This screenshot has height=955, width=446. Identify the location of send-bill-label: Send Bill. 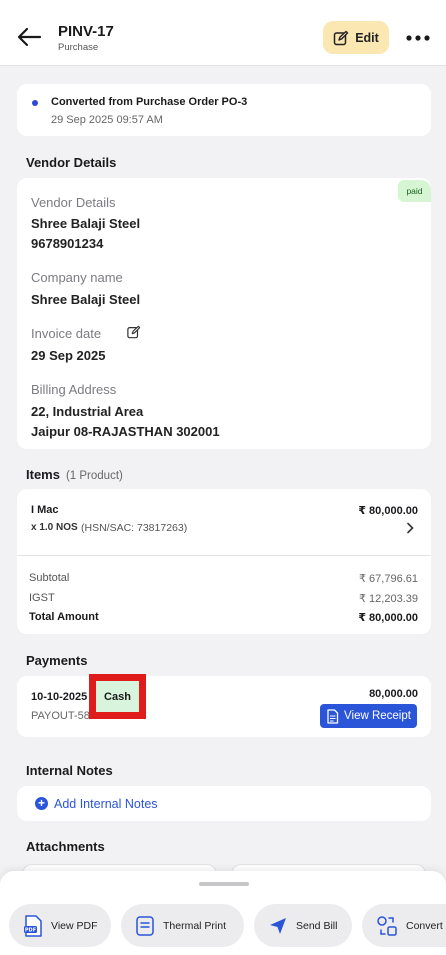
(317, 925).